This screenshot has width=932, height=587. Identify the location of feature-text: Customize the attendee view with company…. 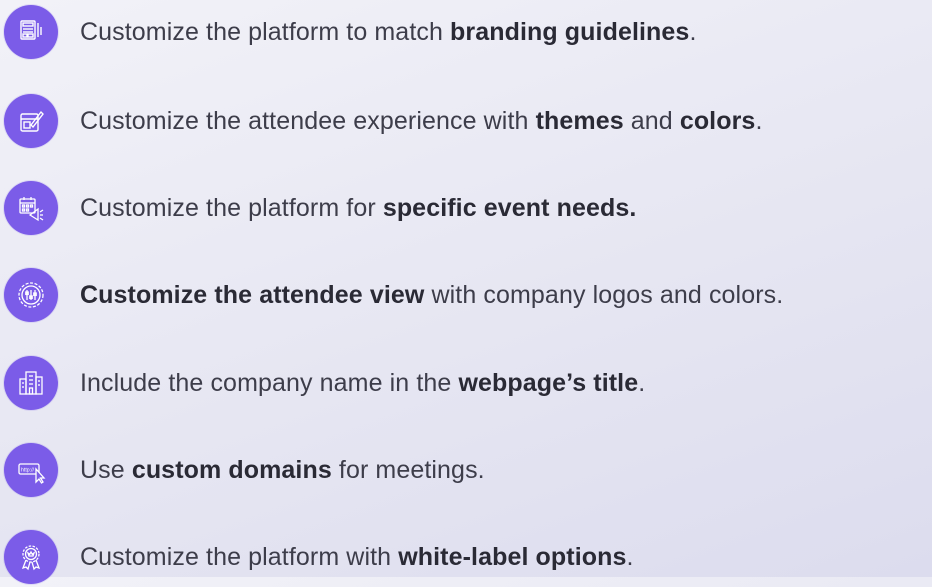
(432, 294).